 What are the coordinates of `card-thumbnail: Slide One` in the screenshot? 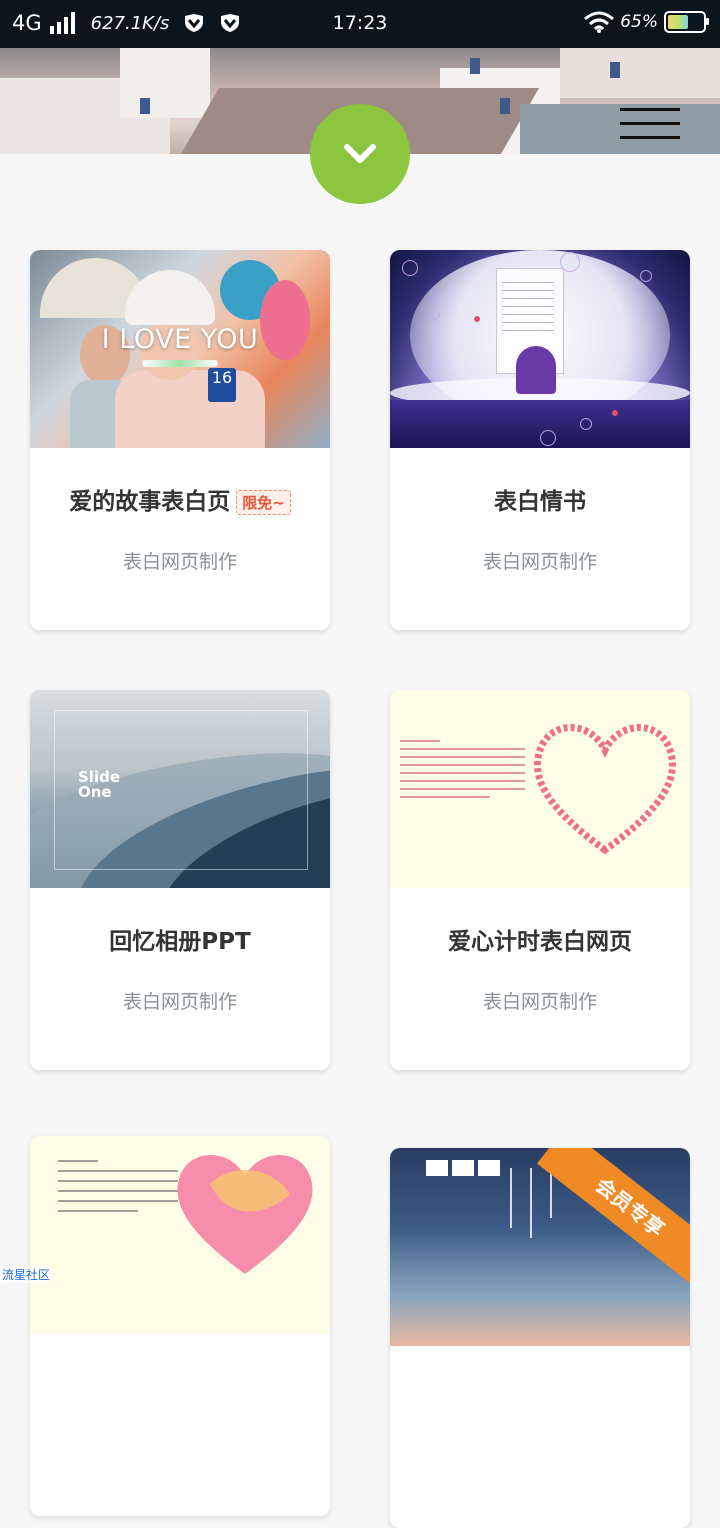 It's located at (180, 789).